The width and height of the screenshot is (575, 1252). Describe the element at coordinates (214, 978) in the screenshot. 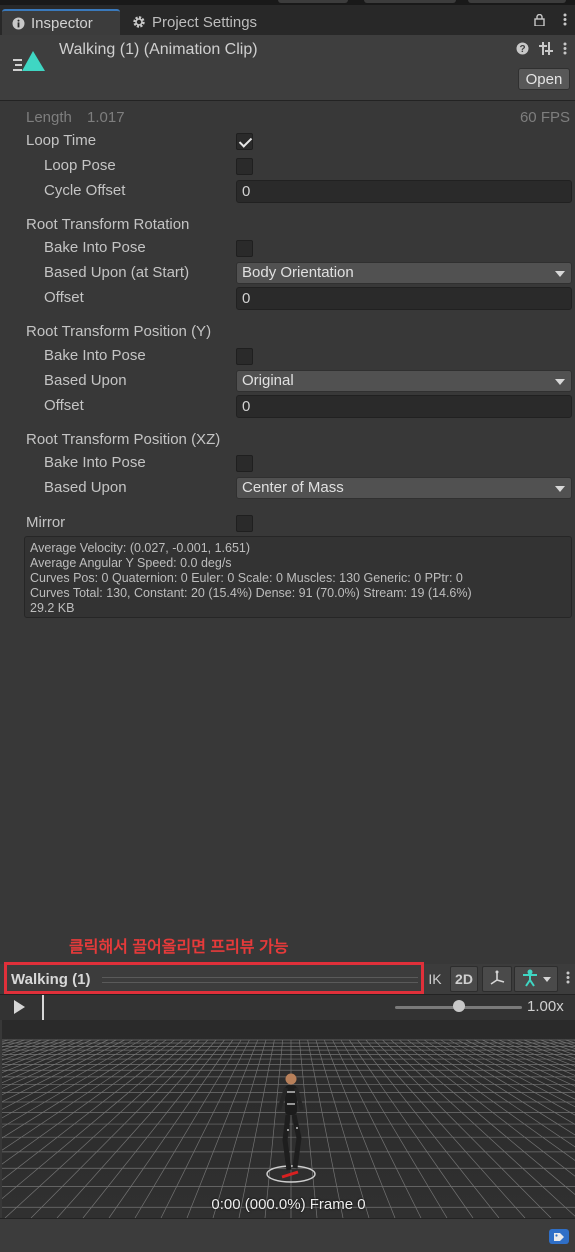

I see `annotation-highlight-box` at that location.